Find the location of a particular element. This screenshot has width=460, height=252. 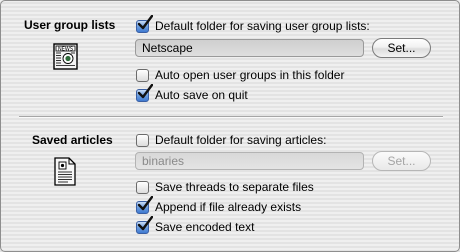

default-folder-articles-label: Default folder for saving articles: is located at coordinates (241, 140).